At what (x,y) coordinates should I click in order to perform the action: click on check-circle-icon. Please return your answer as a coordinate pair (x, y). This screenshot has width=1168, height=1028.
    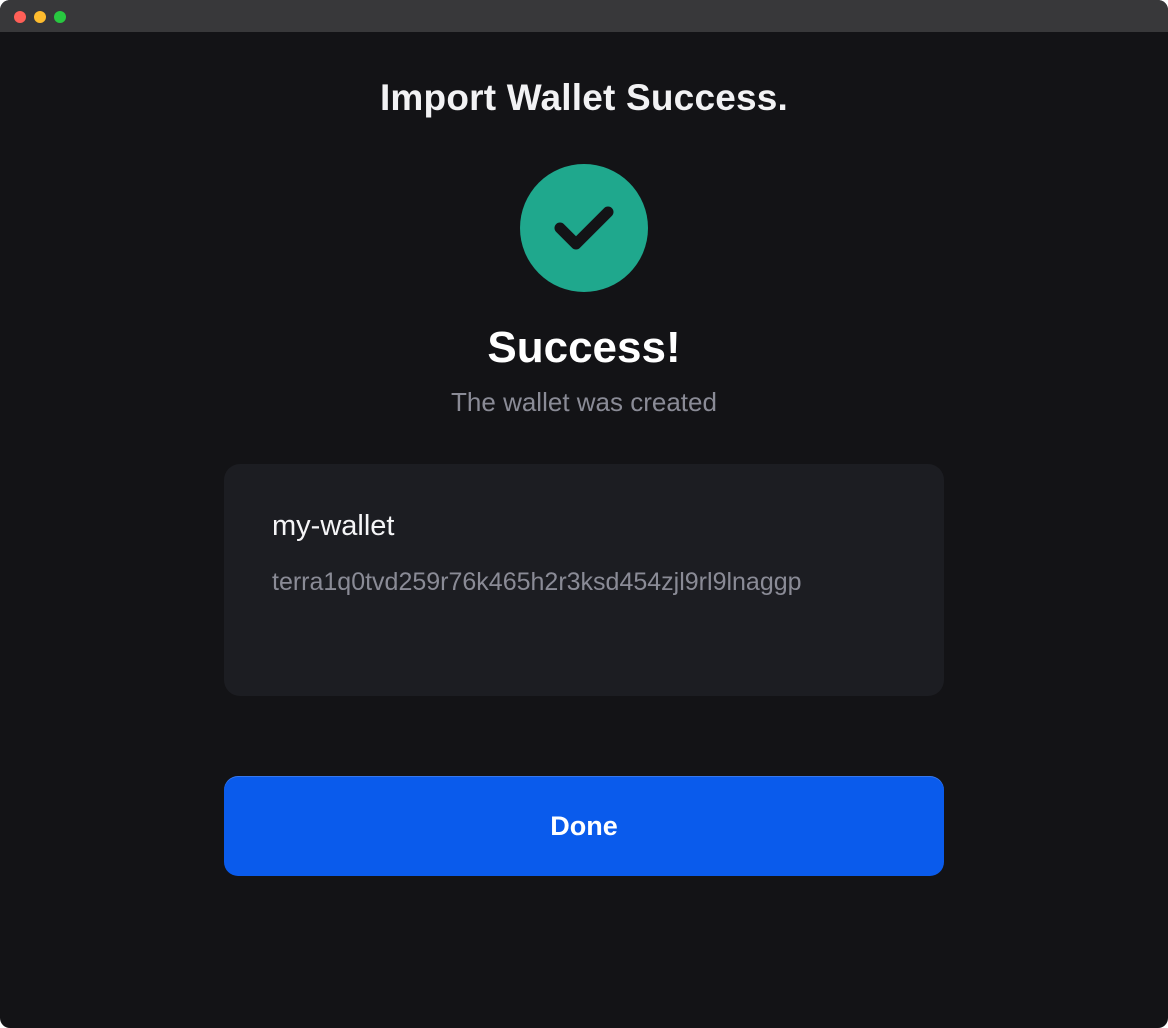
    Looking at the image, I should click on (584, 228).